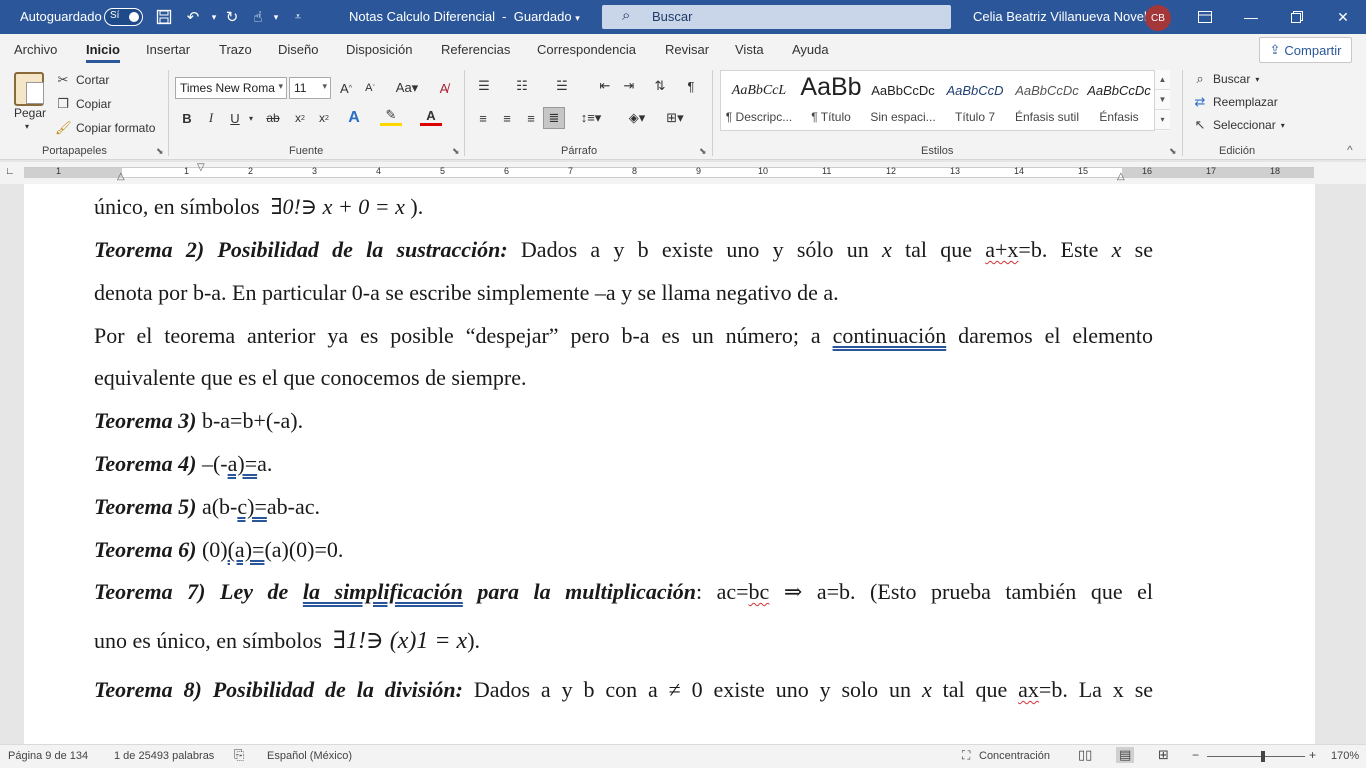 Image resolution: width=1366 pixels, height=768 pixels. I want to click on zoom-slider, so click(1256, 756).